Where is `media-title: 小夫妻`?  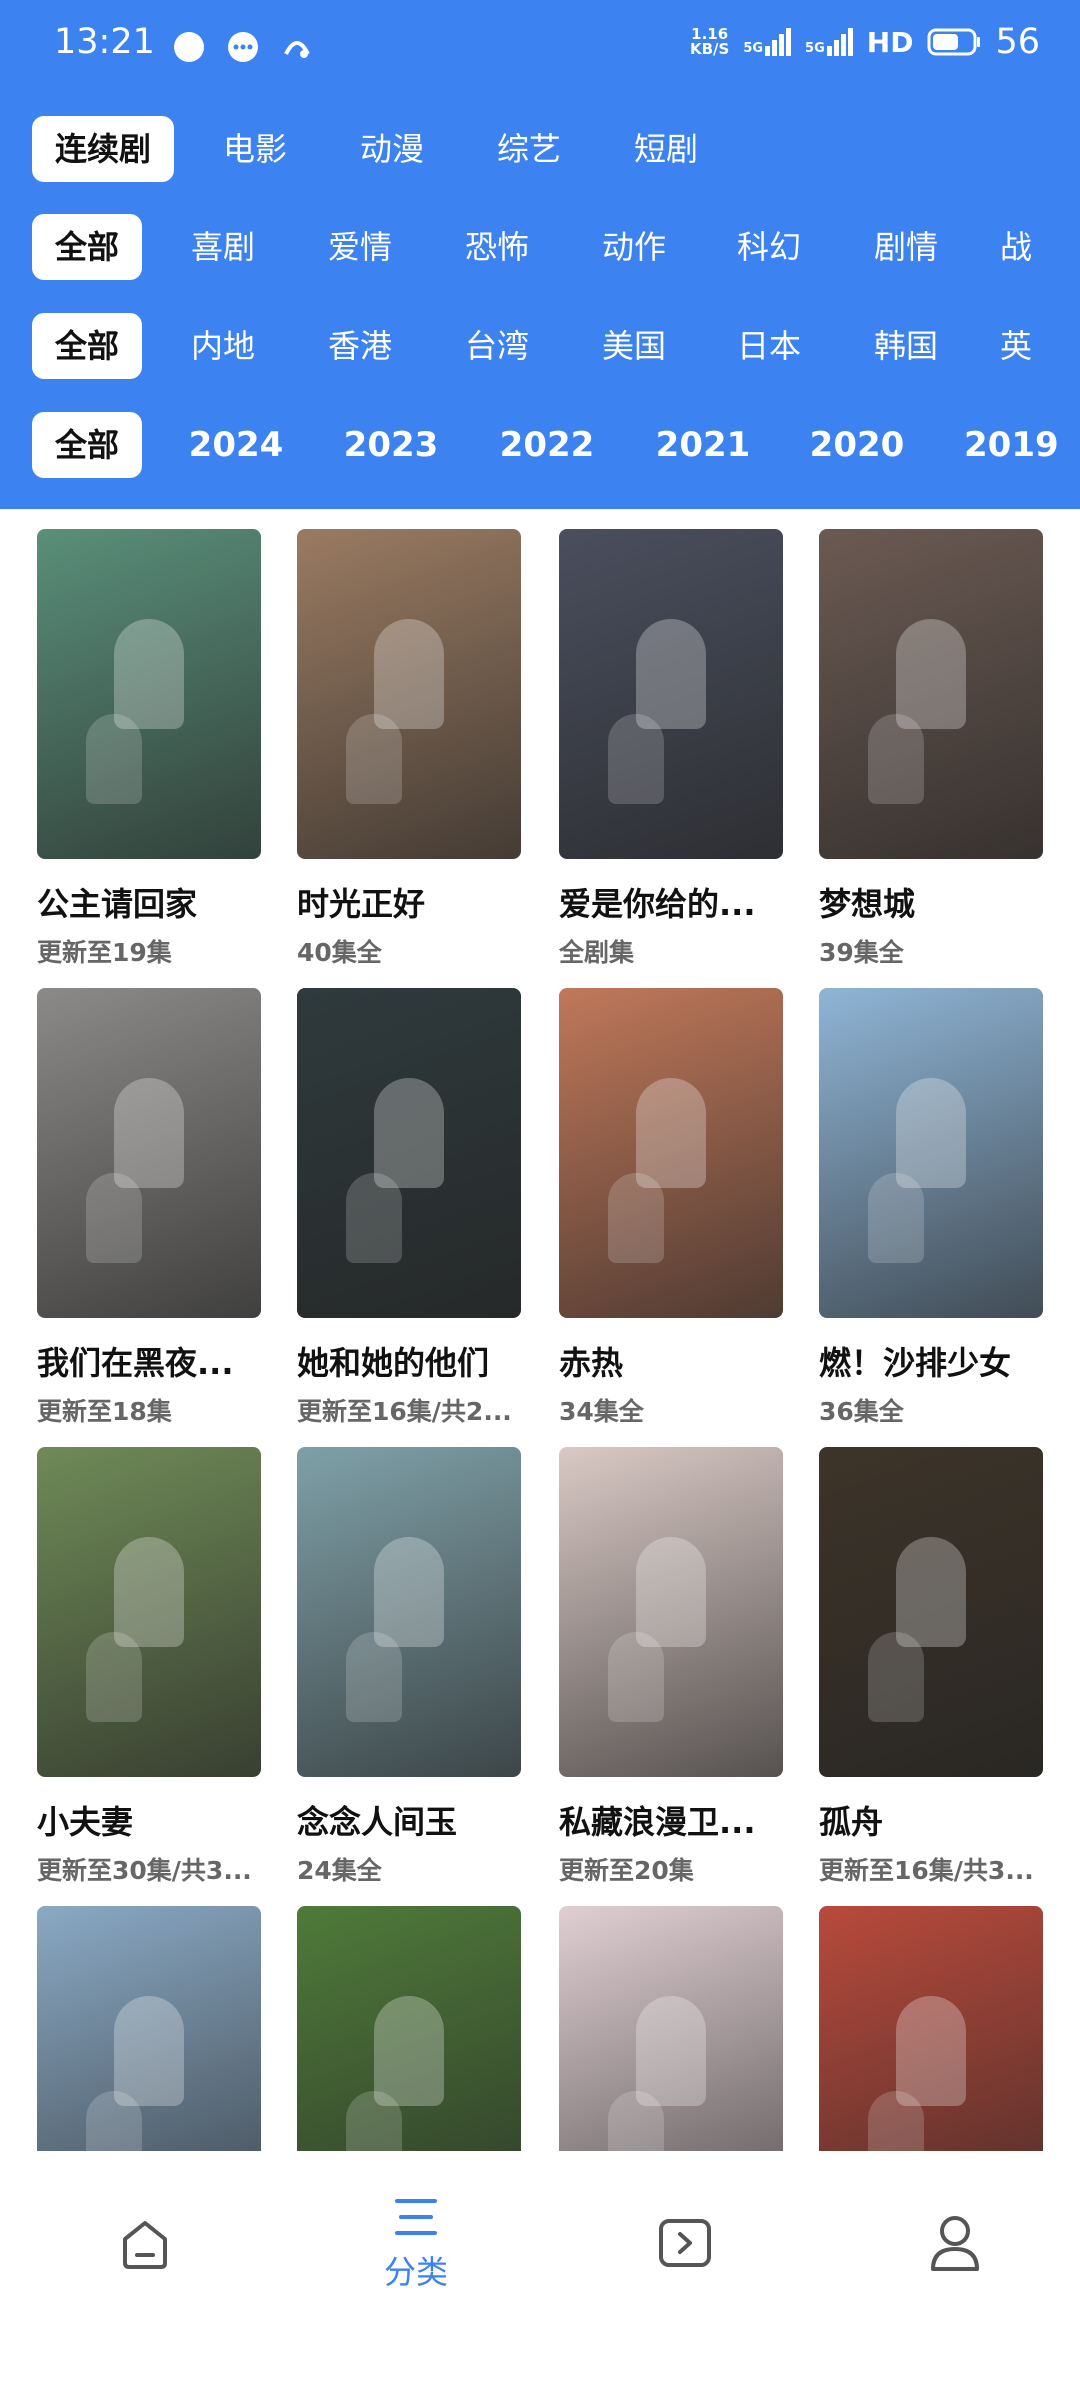
media-title: 小夫妻 is located at coordinates (85, 1822).